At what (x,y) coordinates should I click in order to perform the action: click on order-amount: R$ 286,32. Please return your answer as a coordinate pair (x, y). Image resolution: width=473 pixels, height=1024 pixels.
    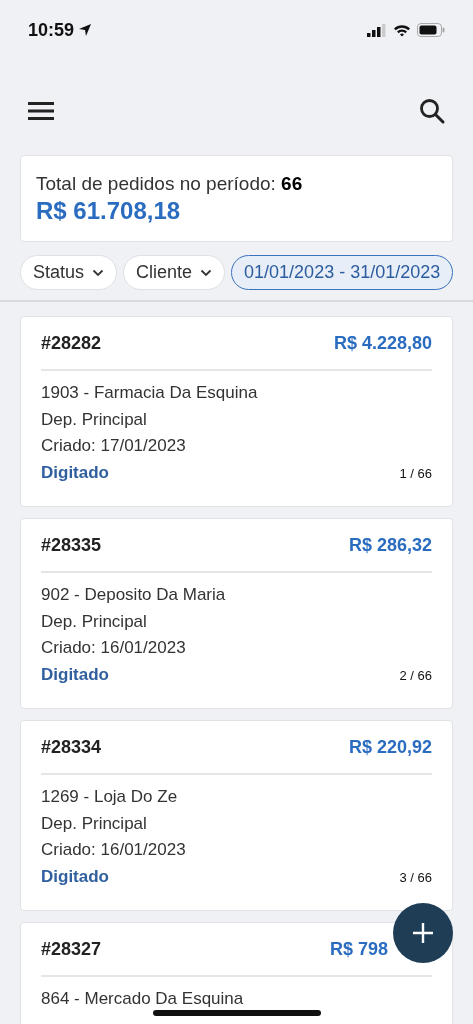
    Looking at the image, I should click on (390, 545).